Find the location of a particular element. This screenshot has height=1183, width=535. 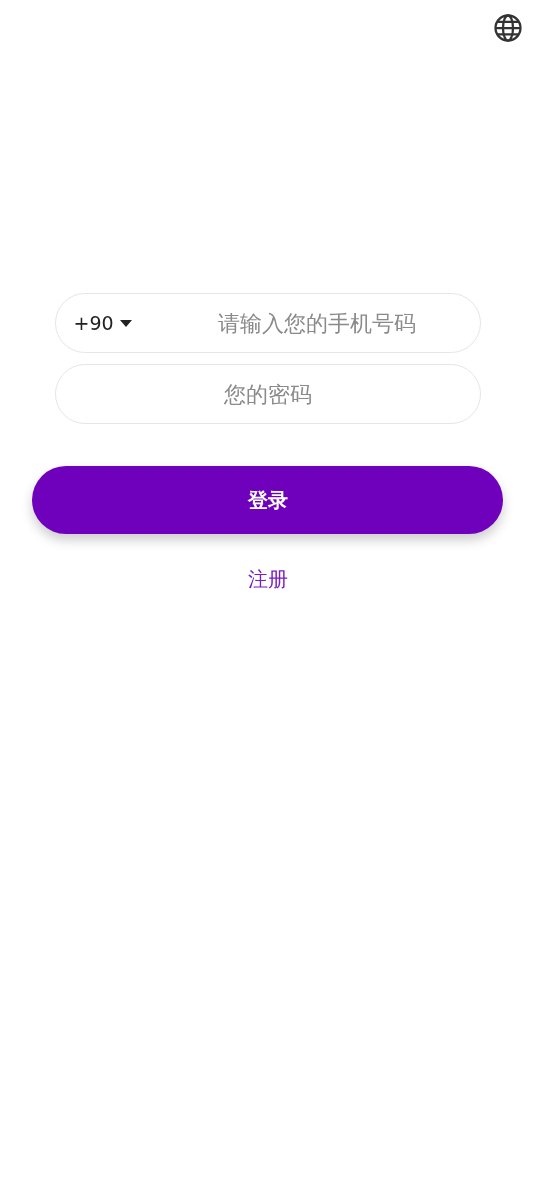

password-field: 您的密码 is located at coordinates (267, 394).